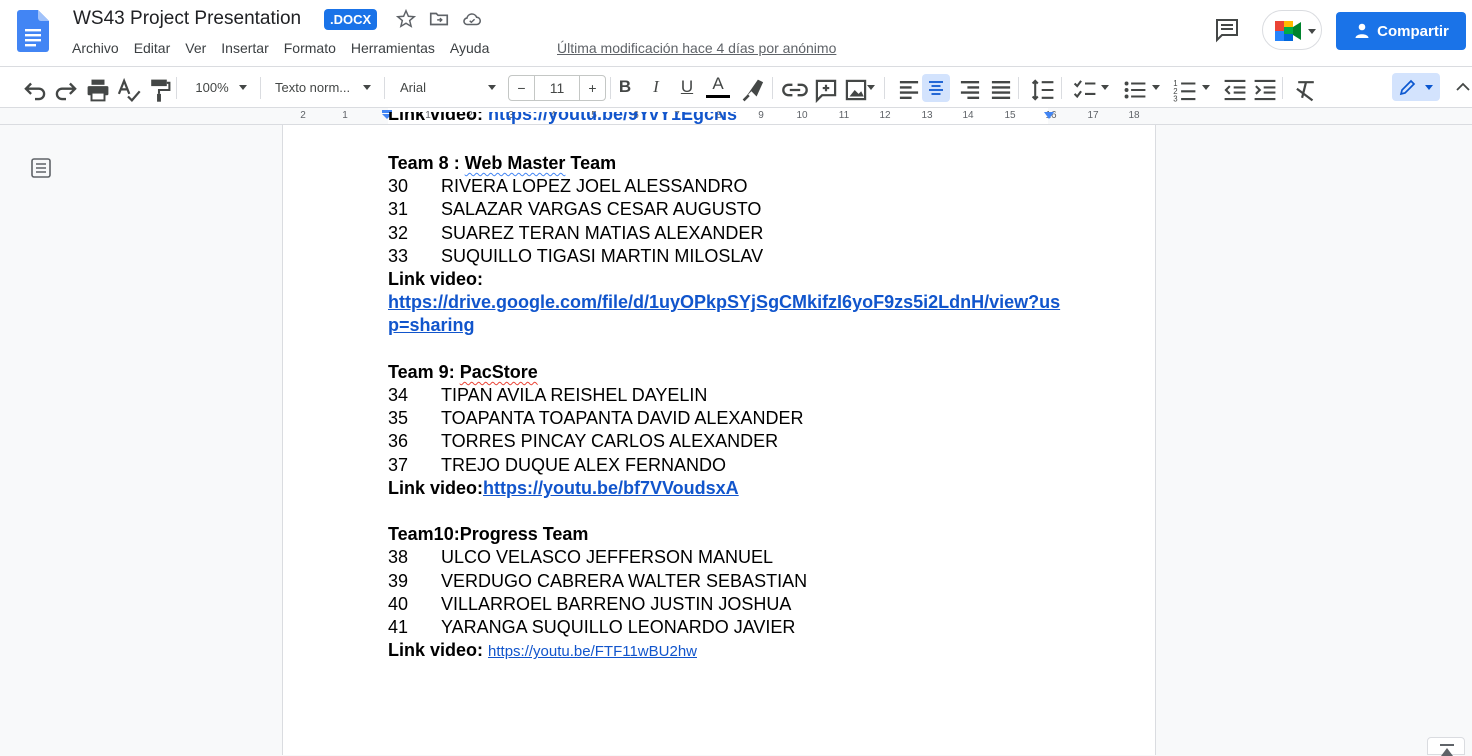 The image size is (1472, 756). I want to click on ruler-label: 15, so click(1010, 115).